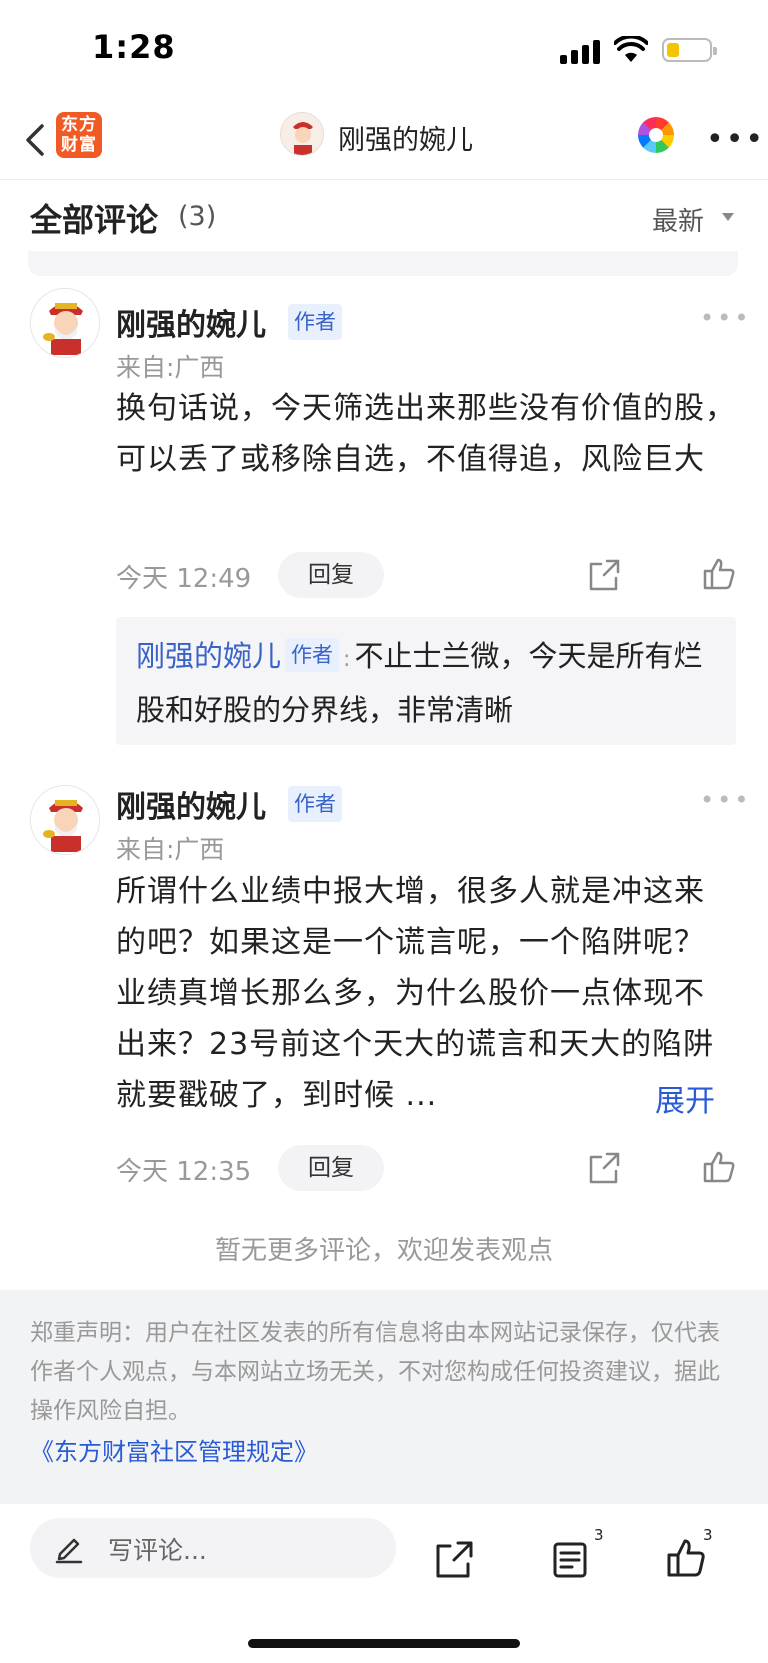 This screenshot has width=768, height=1663. I want to click on comments-header: 全部评论 (3) 最新, so click(384, 216).